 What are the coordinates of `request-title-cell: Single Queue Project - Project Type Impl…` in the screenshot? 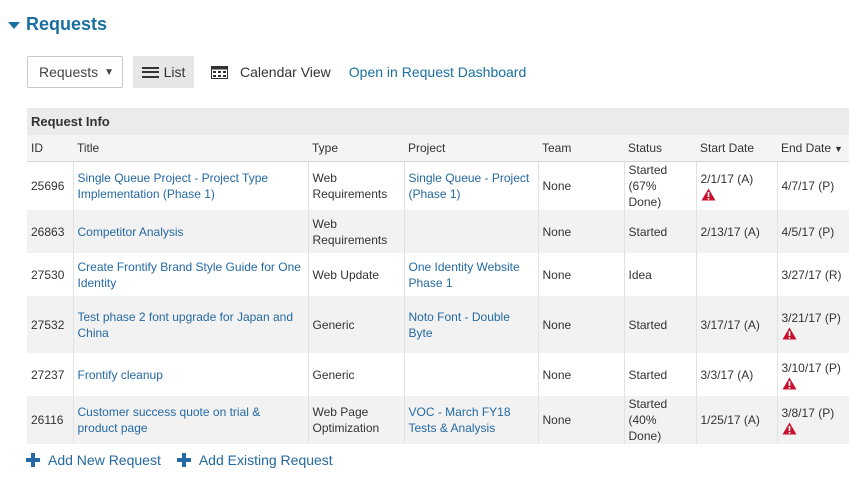 It's located at (191, 185).